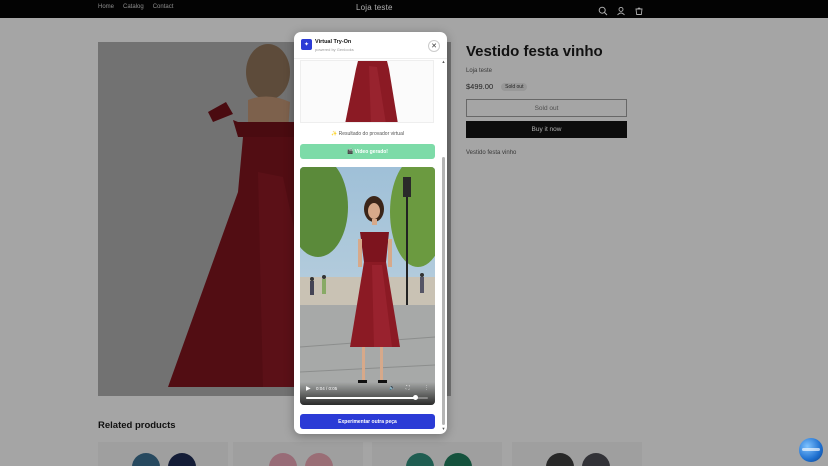  Describe the element at coordinates (367, 393) in the screenshot. I see `video-controls: ▶ 0:04 / 0:05 🔈 ⛶ ⋮` at that location.